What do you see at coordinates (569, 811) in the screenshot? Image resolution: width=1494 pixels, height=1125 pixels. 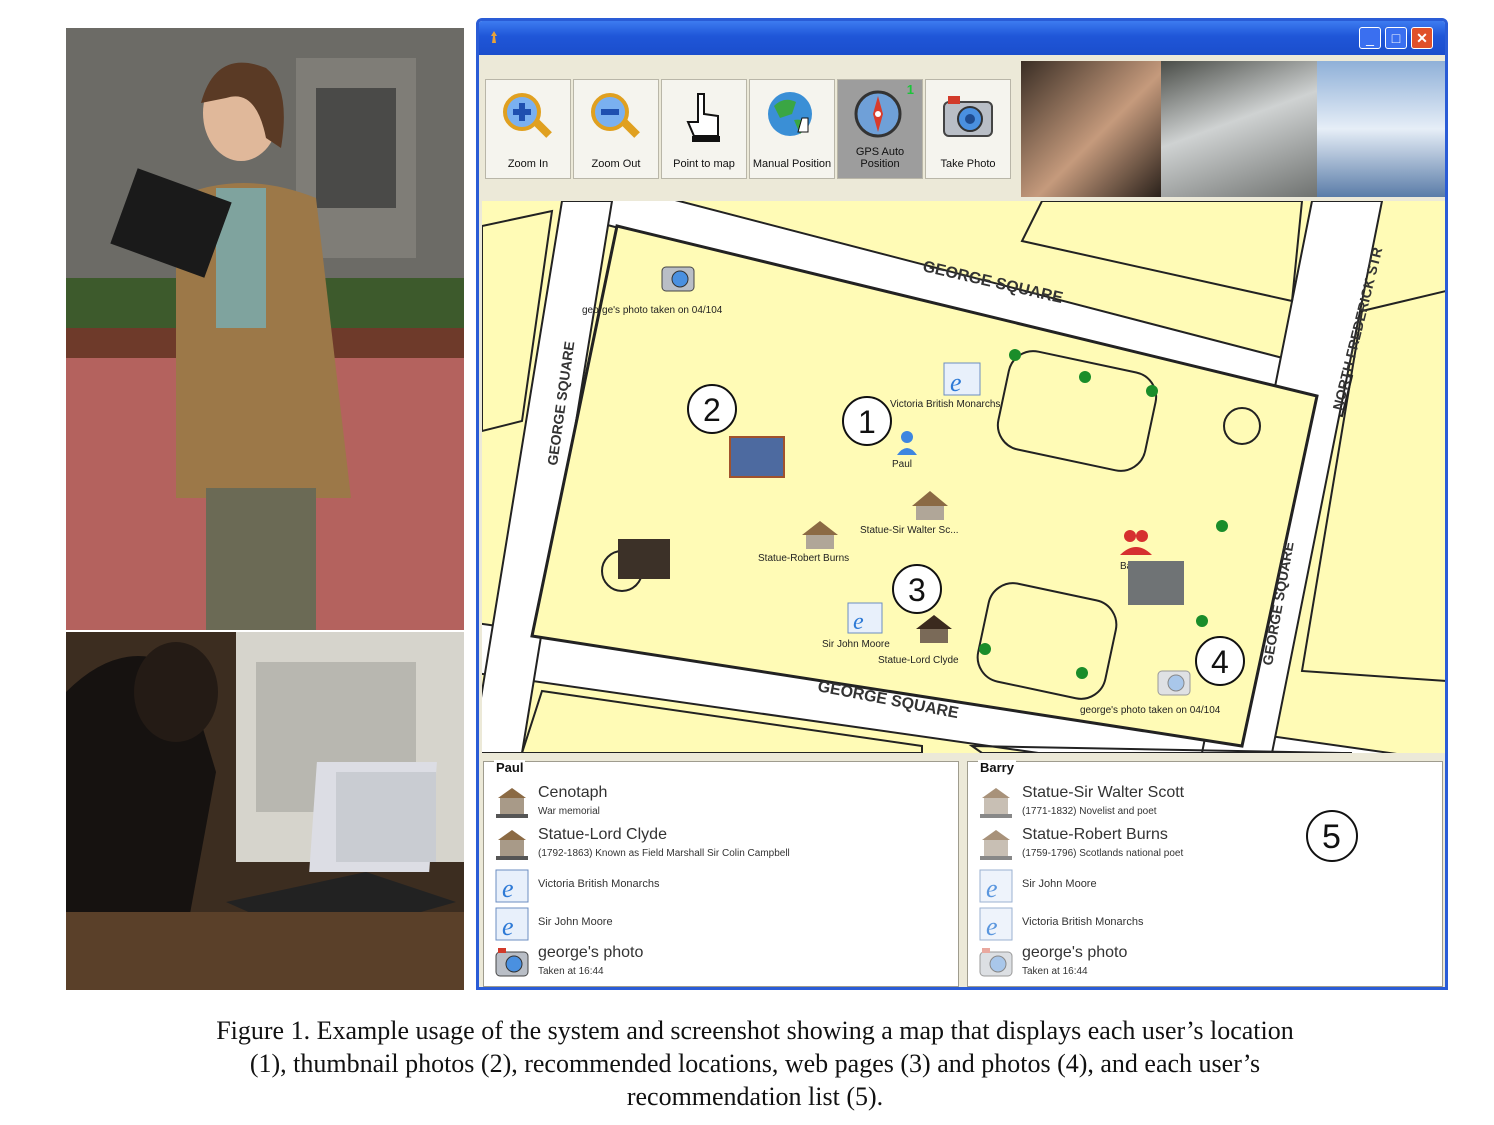 I see `list-item-subtitle: War memorial` at bounding box center [569, 811].